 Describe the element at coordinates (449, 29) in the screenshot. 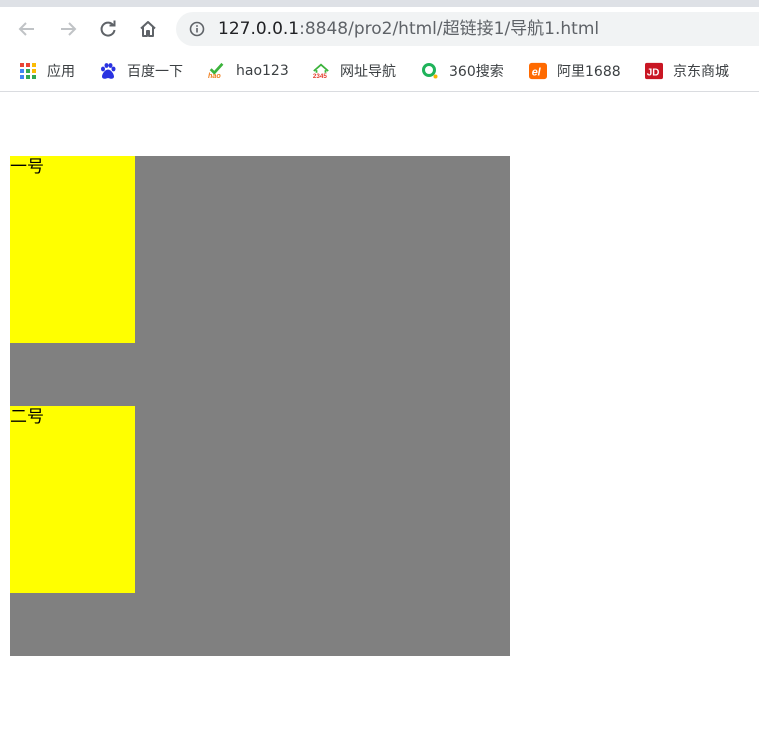

I see `url-path: :8848/pro2/html/超链接1/导航1.html` at that location.